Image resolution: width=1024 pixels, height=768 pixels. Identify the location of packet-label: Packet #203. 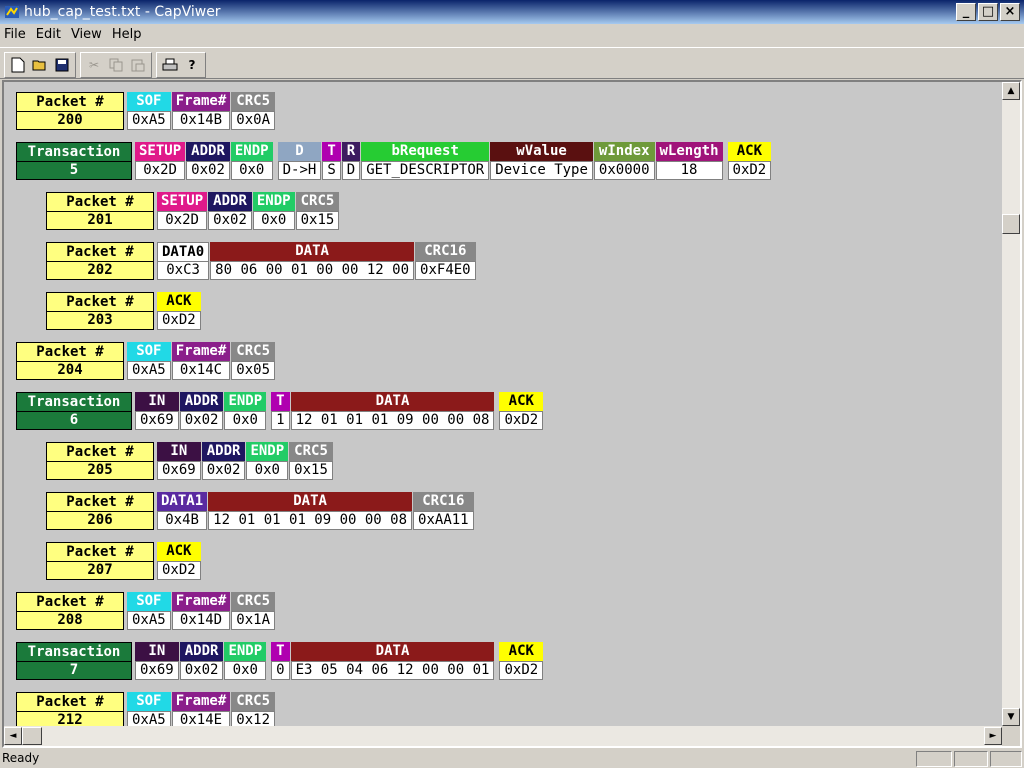
(100, 311).